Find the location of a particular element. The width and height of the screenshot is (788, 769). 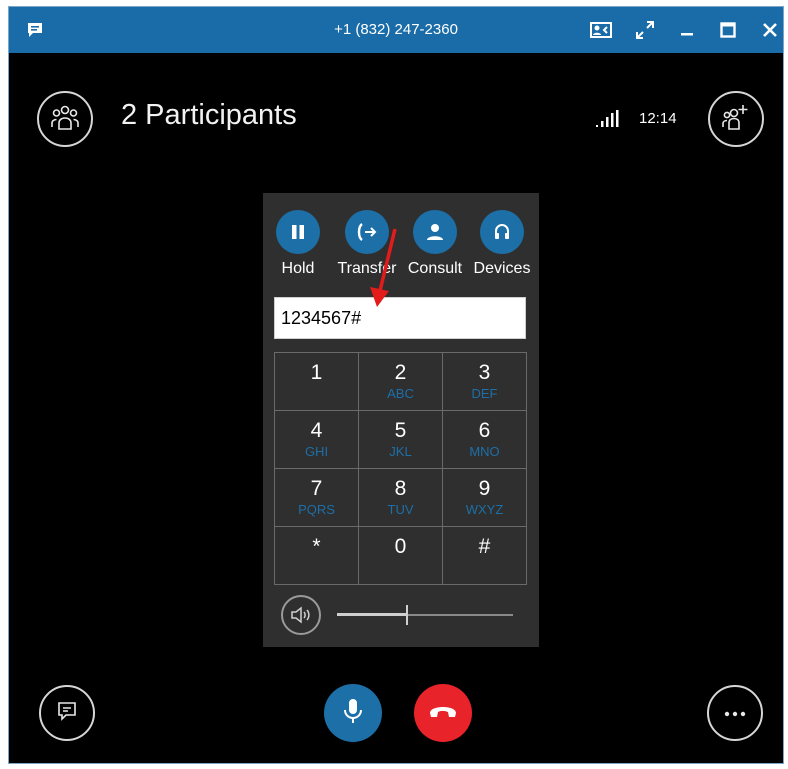

more-options-icon is located at coordinates (735, 713).